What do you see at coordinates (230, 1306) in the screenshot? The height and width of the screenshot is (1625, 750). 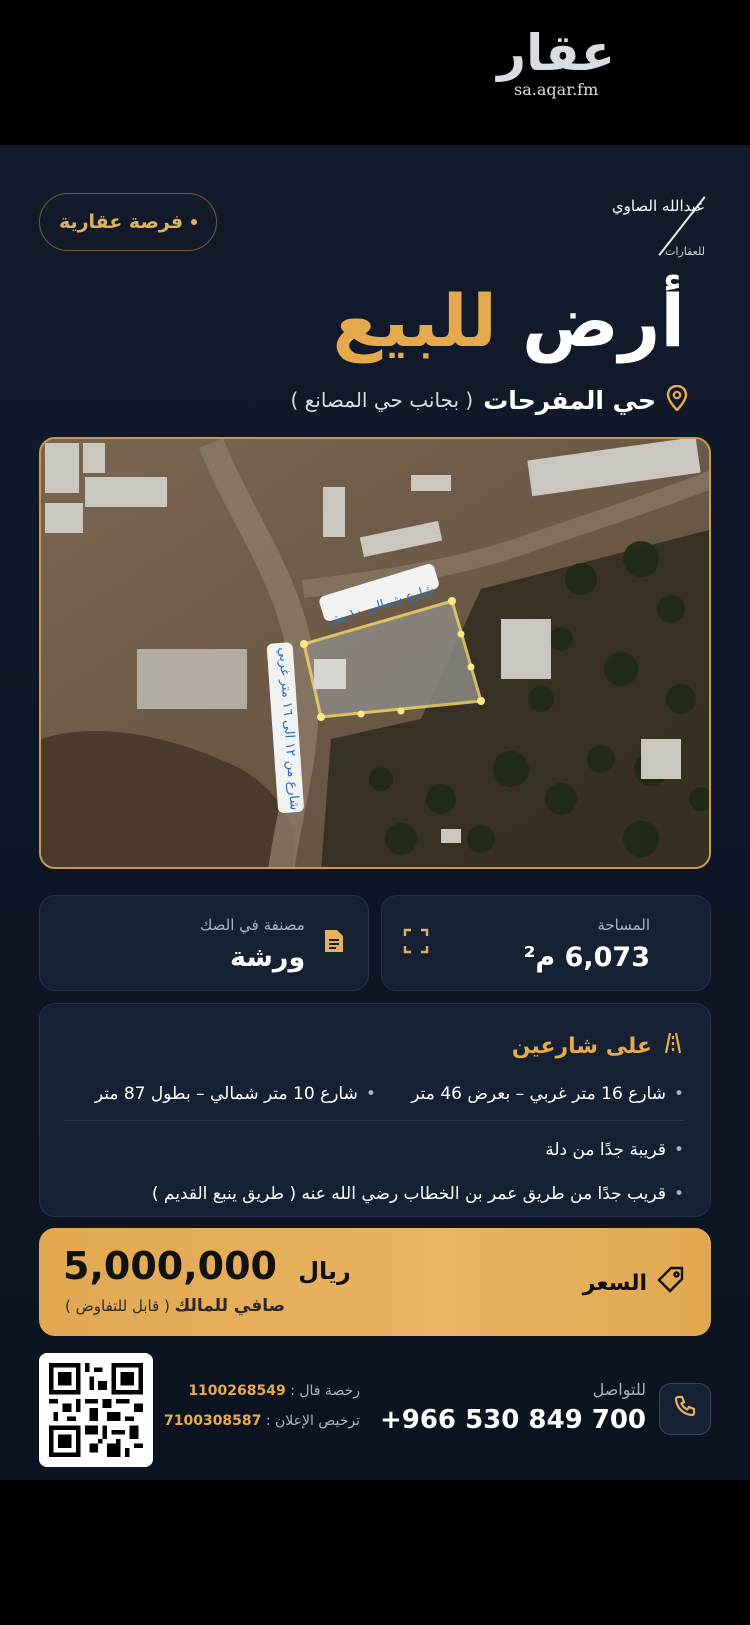 I see `price-note-net: صافي للمالك` at bounding box center [230, 1306].